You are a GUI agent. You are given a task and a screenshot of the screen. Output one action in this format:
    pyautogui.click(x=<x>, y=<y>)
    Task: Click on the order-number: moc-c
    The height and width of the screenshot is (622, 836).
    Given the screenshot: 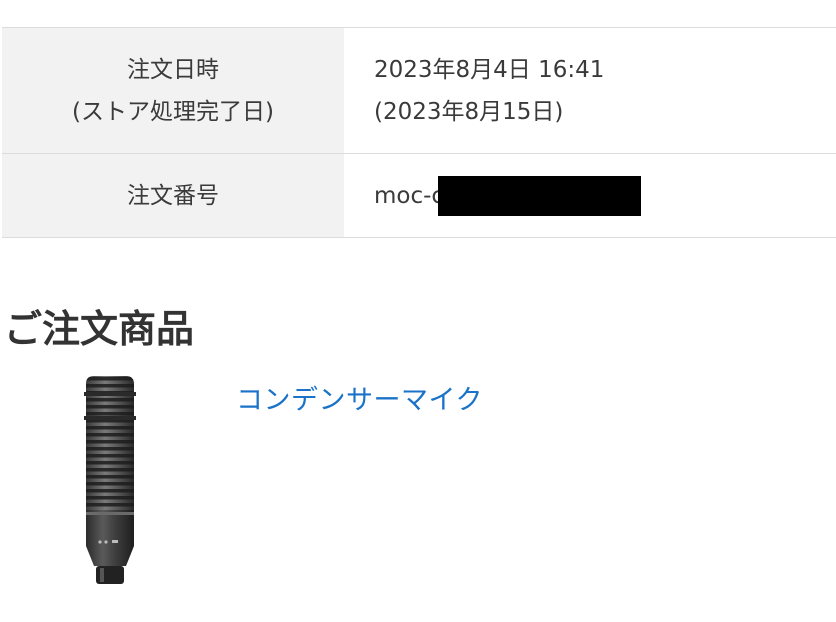 What is the action you would take?
    pyautogui.click(x=605, y=196)
    